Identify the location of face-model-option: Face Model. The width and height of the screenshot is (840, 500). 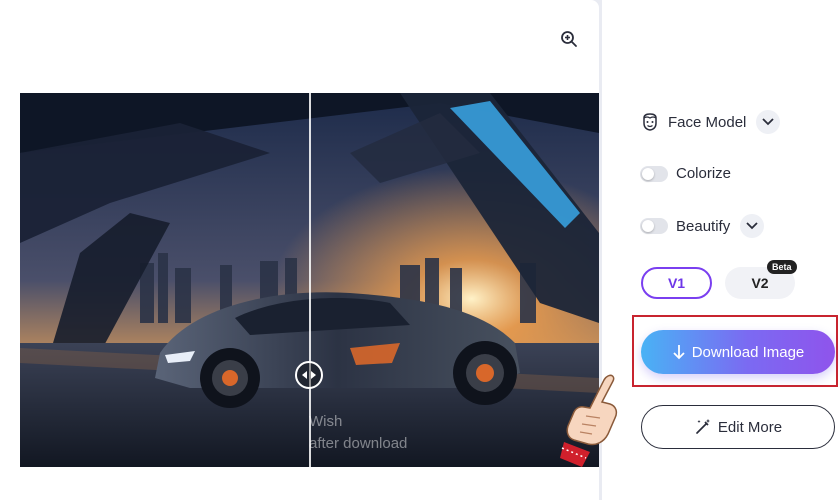
(710, 122).